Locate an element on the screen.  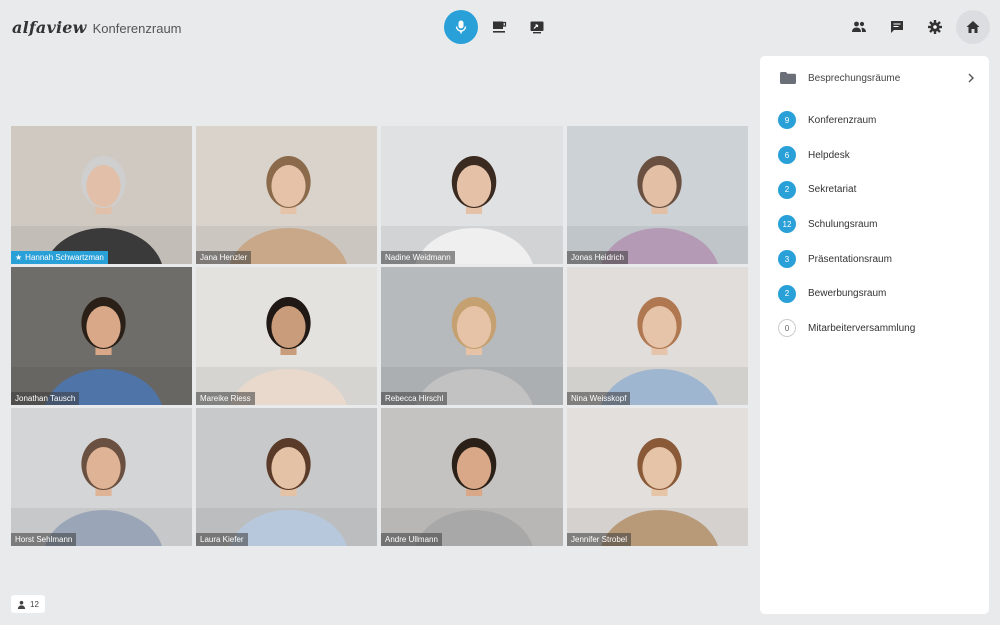
video-tile: Nina Weisskopf is located at coordinates (657, 336).